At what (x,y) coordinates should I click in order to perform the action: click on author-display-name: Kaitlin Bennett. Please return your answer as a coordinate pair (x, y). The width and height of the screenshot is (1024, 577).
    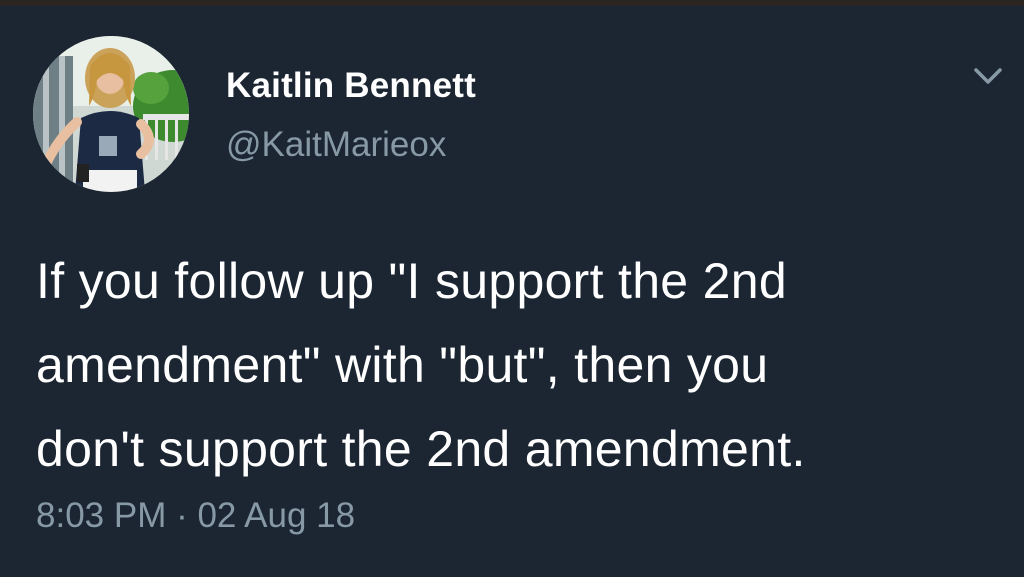
    Looking at the image, I should click on (351, 86).